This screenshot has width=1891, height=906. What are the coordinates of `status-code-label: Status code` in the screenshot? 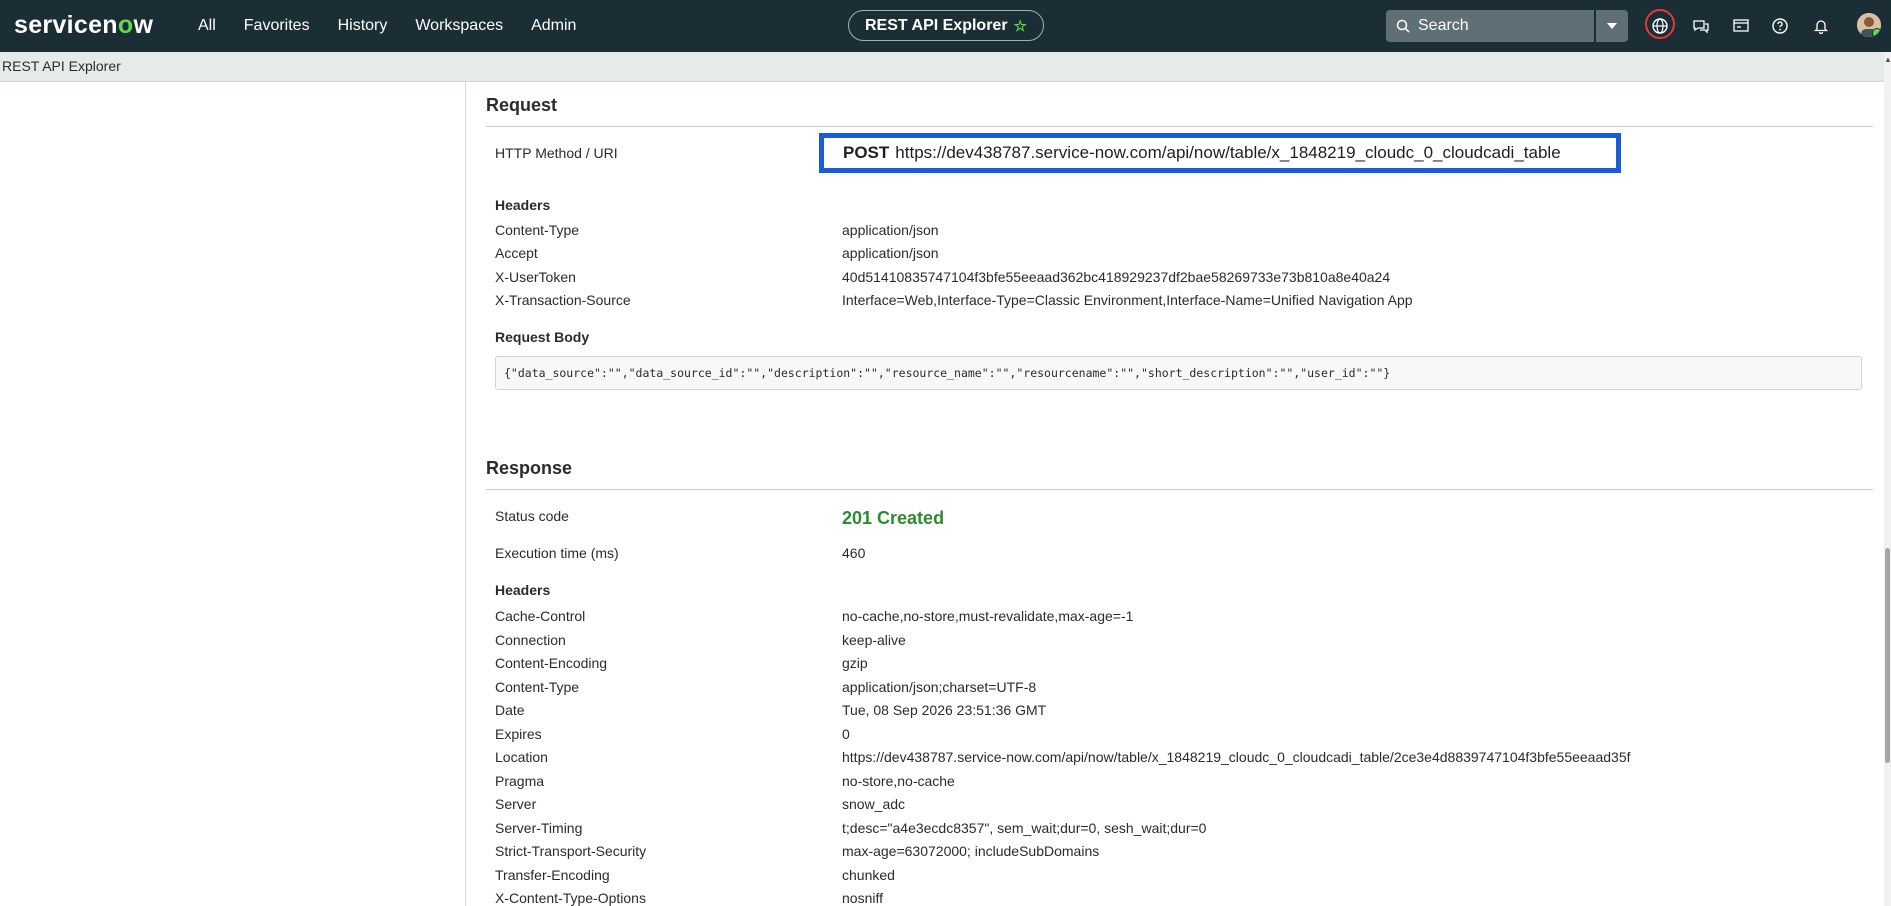 It's located at (532, 516).